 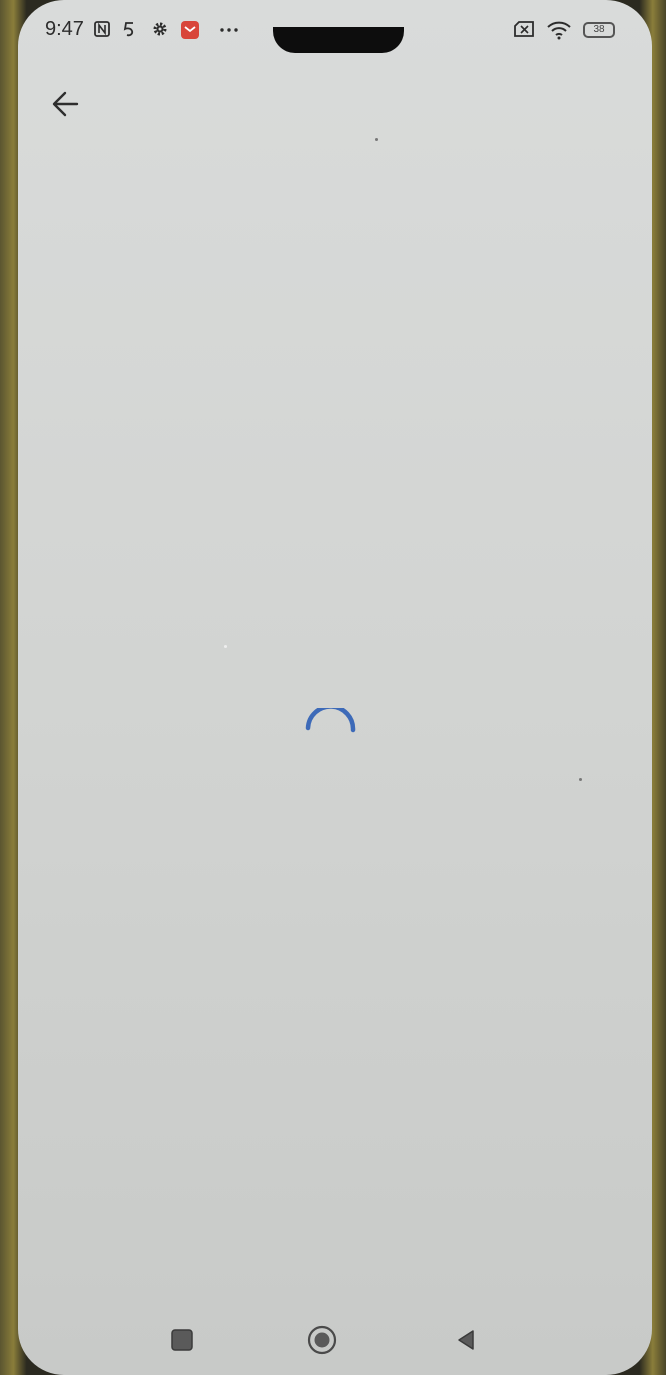 I want to click on sim-5-icon, so click(x=129, y=29).